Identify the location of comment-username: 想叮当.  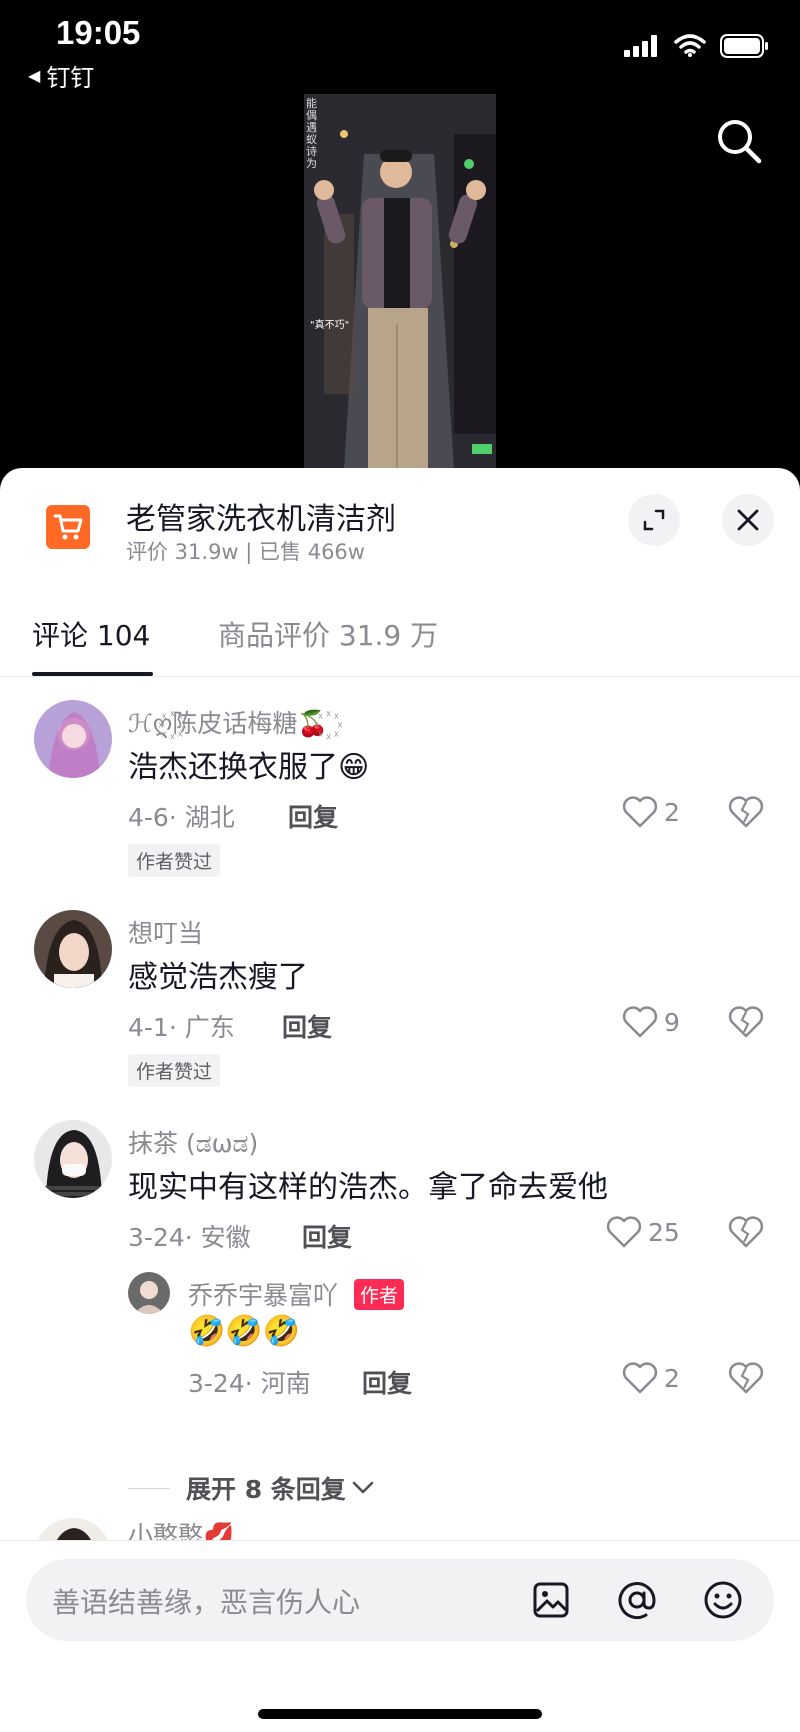
(165, 932).